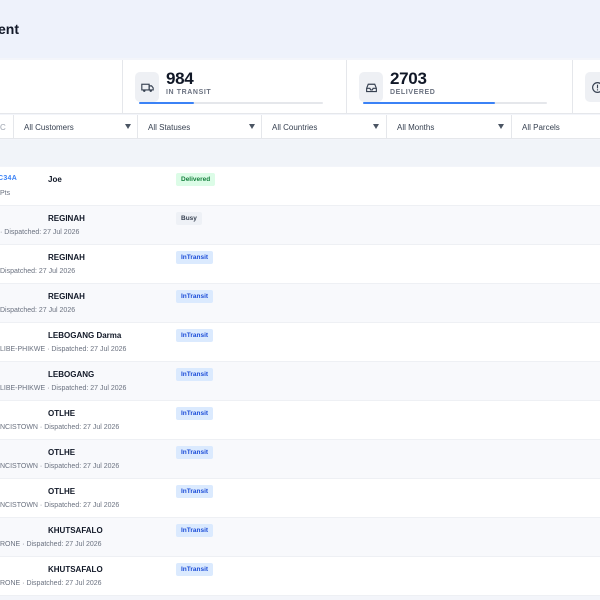  Describe the element at coordinates (300, 153) in the screenshot. I see `table-header` at that location.